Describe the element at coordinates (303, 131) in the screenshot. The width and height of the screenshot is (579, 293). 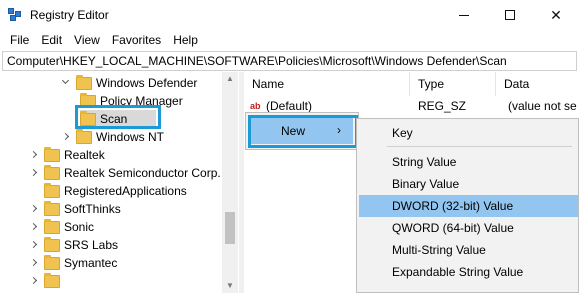
I see `new-highlight-box` at that location.